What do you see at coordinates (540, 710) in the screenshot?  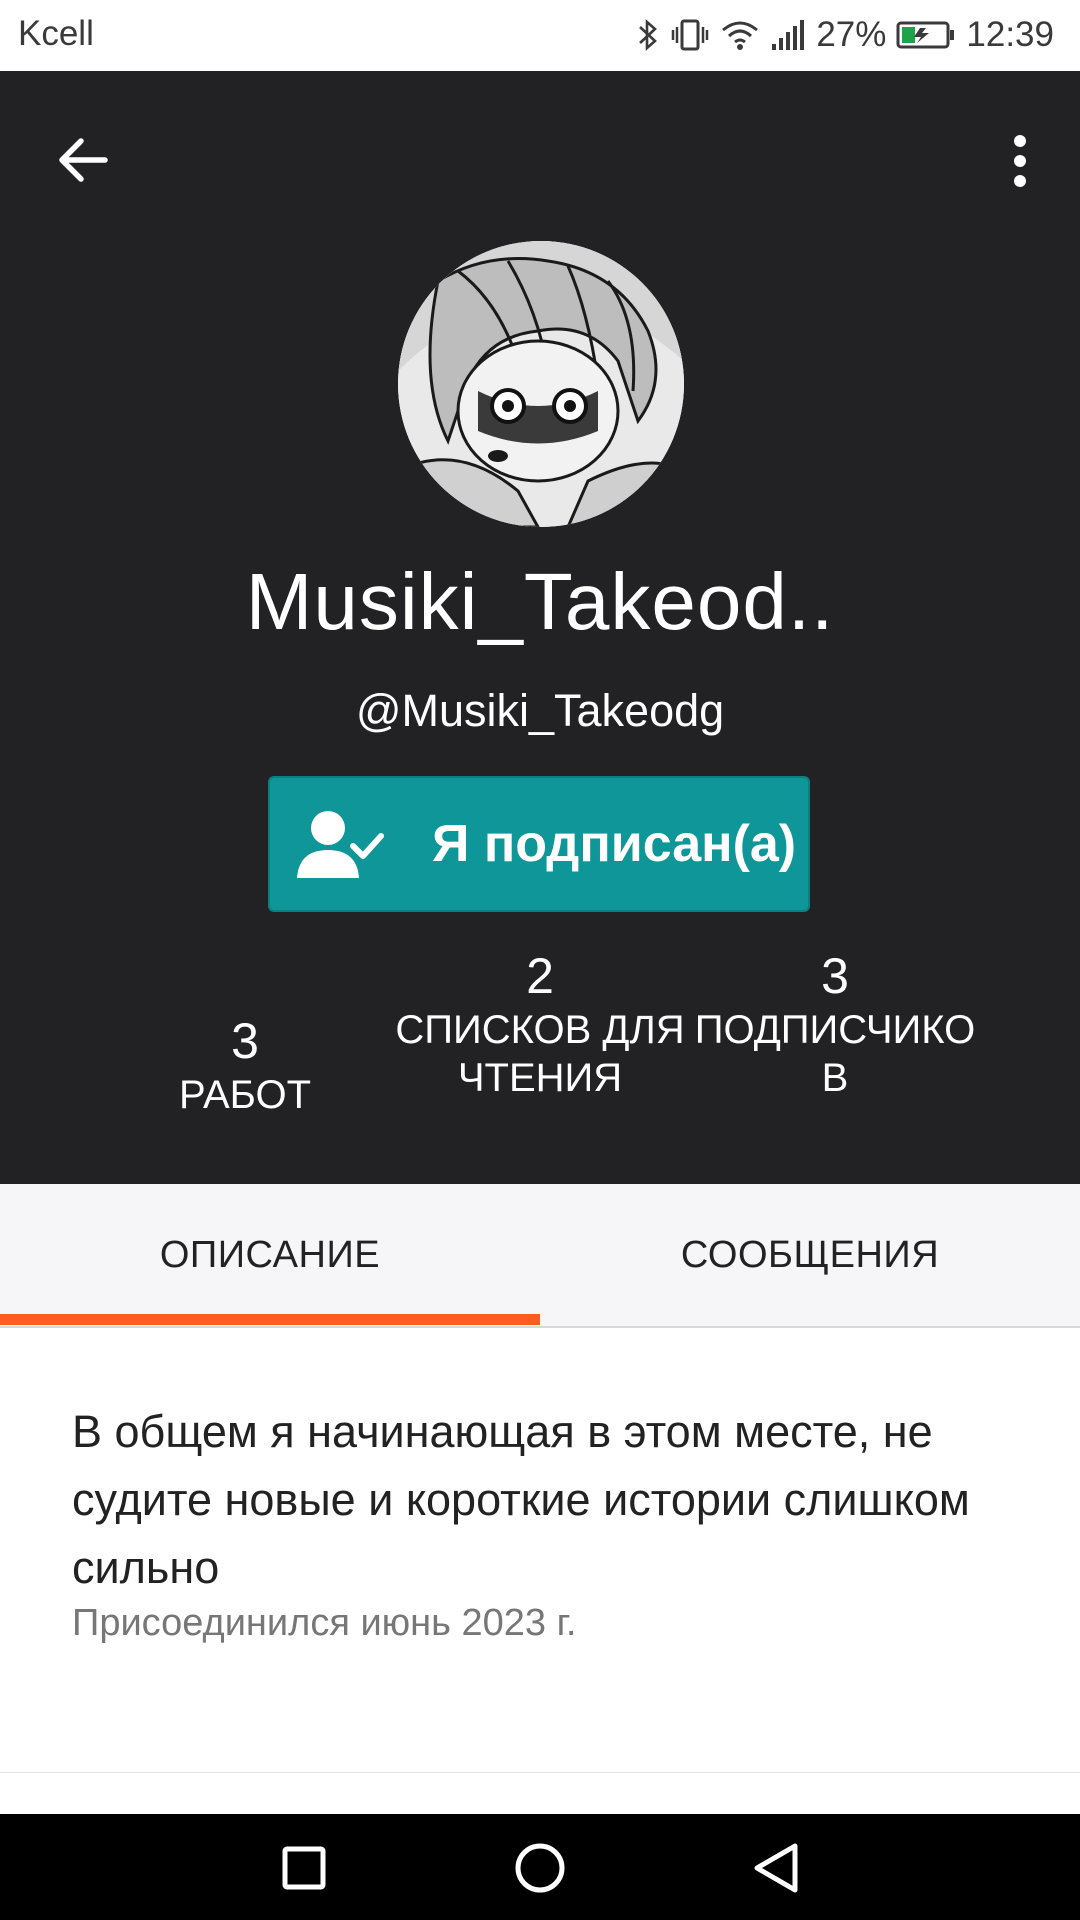 I see `username: @Musiki_Takeodg` at bounding box center [540, 710].